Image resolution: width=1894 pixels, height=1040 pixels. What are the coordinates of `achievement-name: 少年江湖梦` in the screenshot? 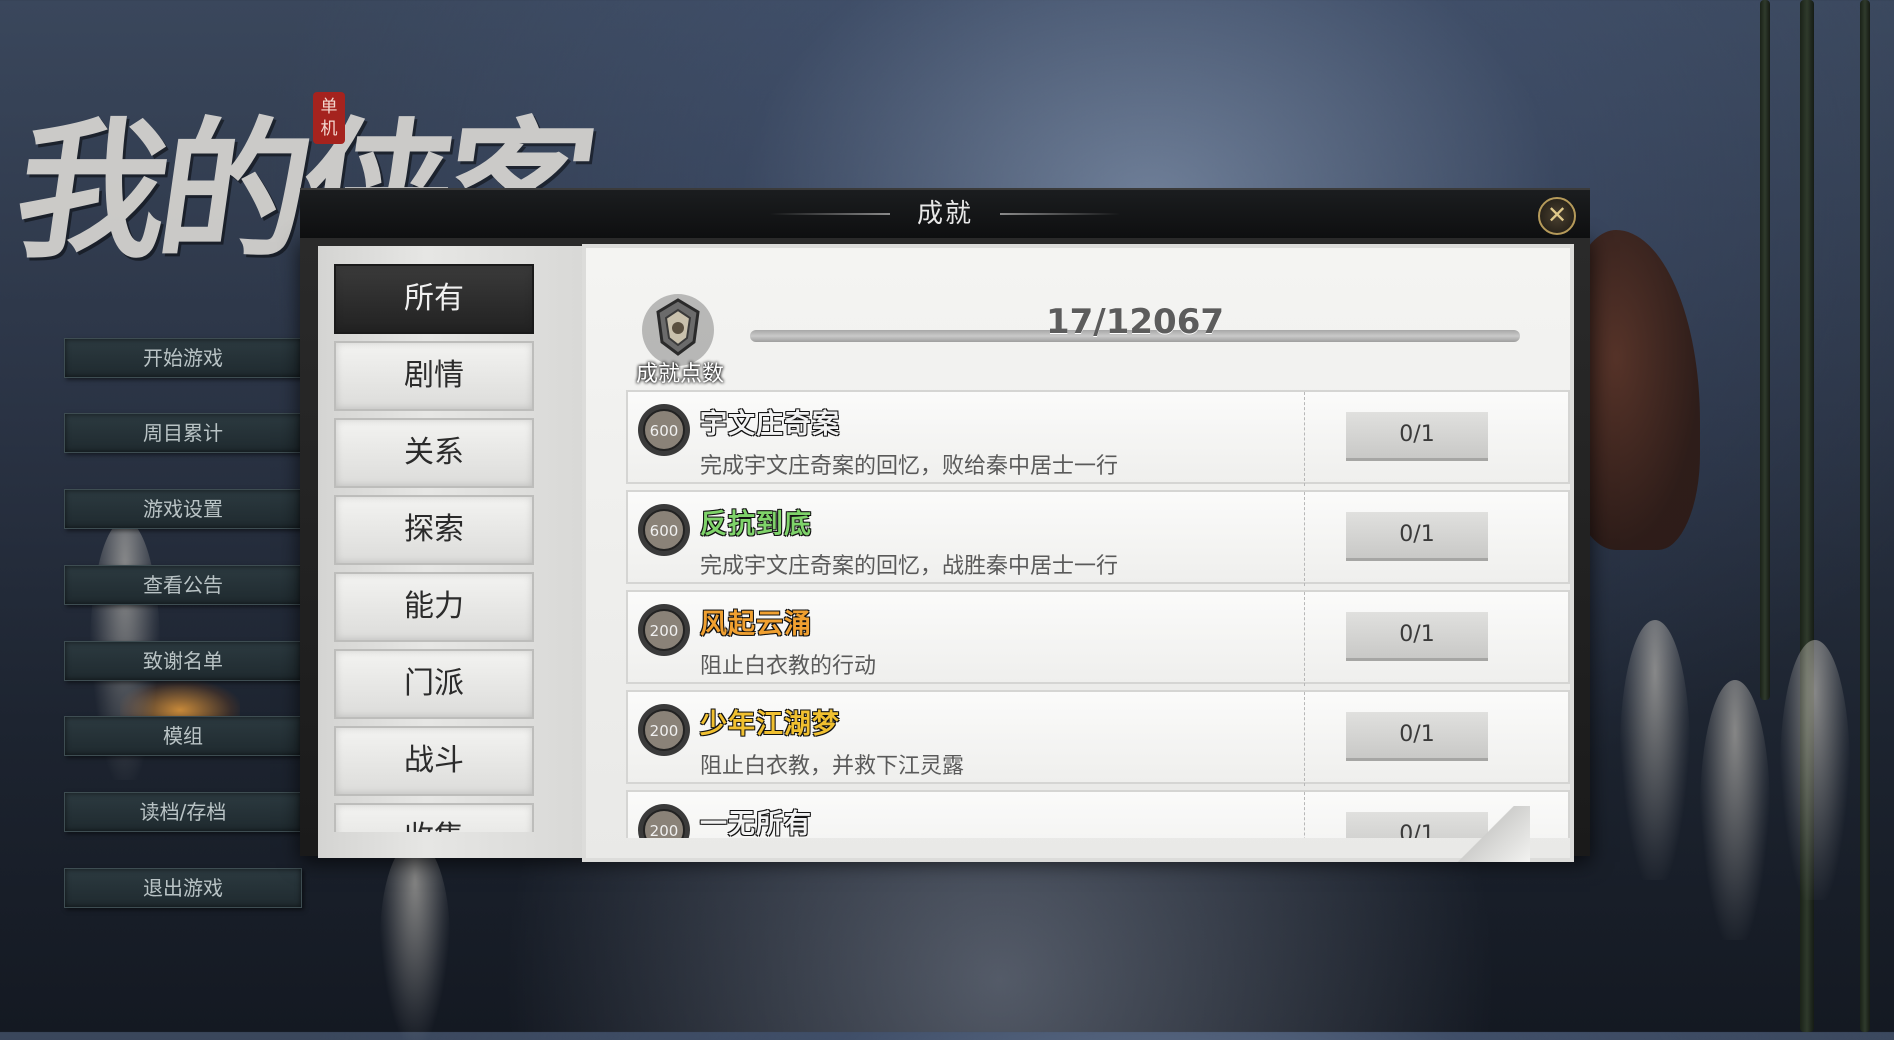 It's located at (770, 724).